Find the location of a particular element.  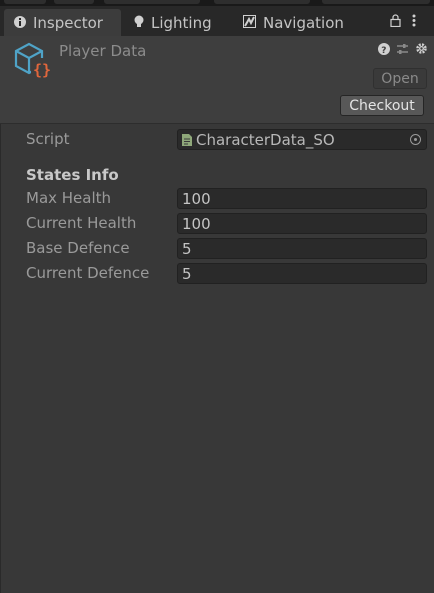

navigation-icon is located at coordinates (249, 23).